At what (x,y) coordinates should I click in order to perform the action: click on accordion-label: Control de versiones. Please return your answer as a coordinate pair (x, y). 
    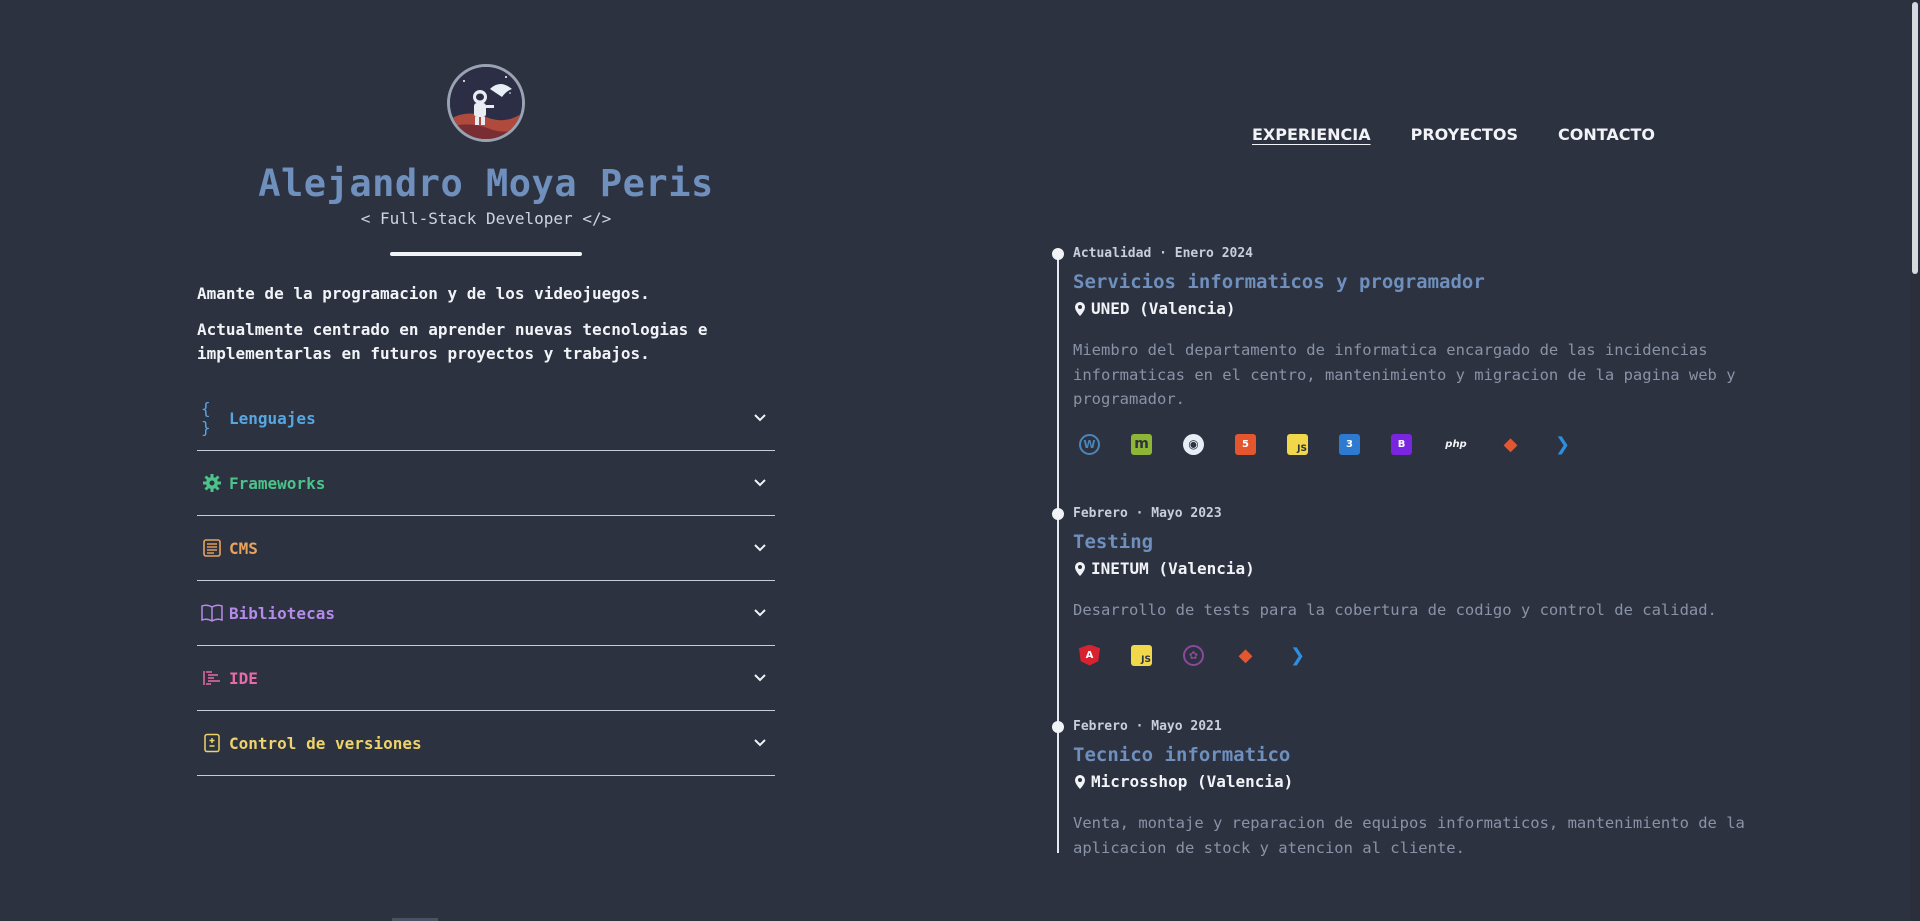
    Looking at the image, I should click on (325, 743).